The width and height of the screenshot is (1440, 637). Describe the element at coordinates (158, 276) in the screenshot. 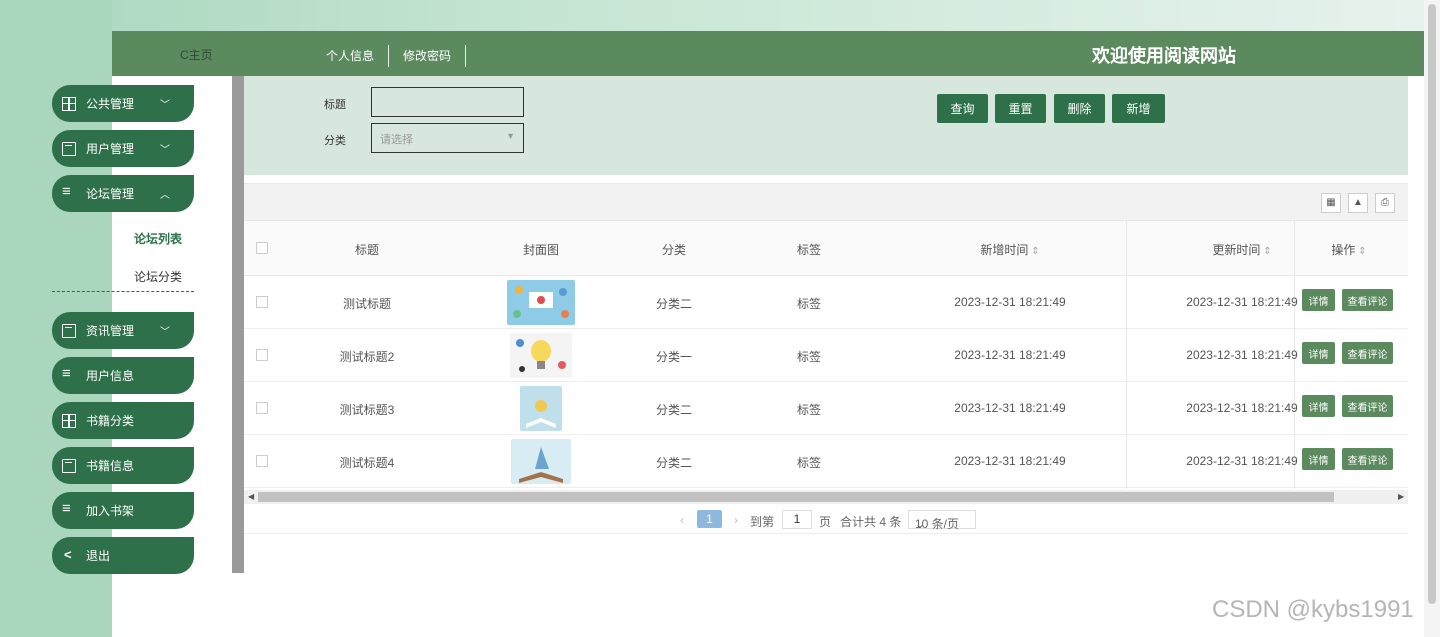

I see `subitem-forum-category: 论坛分类` at that location.